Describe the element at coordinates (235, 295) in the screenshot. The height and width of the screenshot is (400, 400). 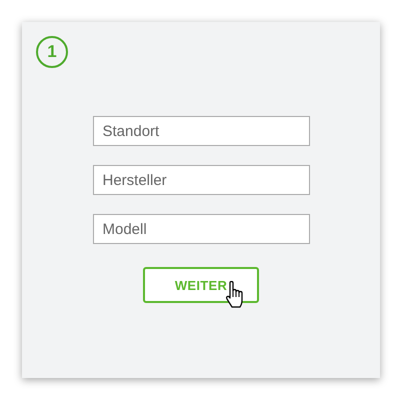
I see `hand-cursor-icon` at that location.